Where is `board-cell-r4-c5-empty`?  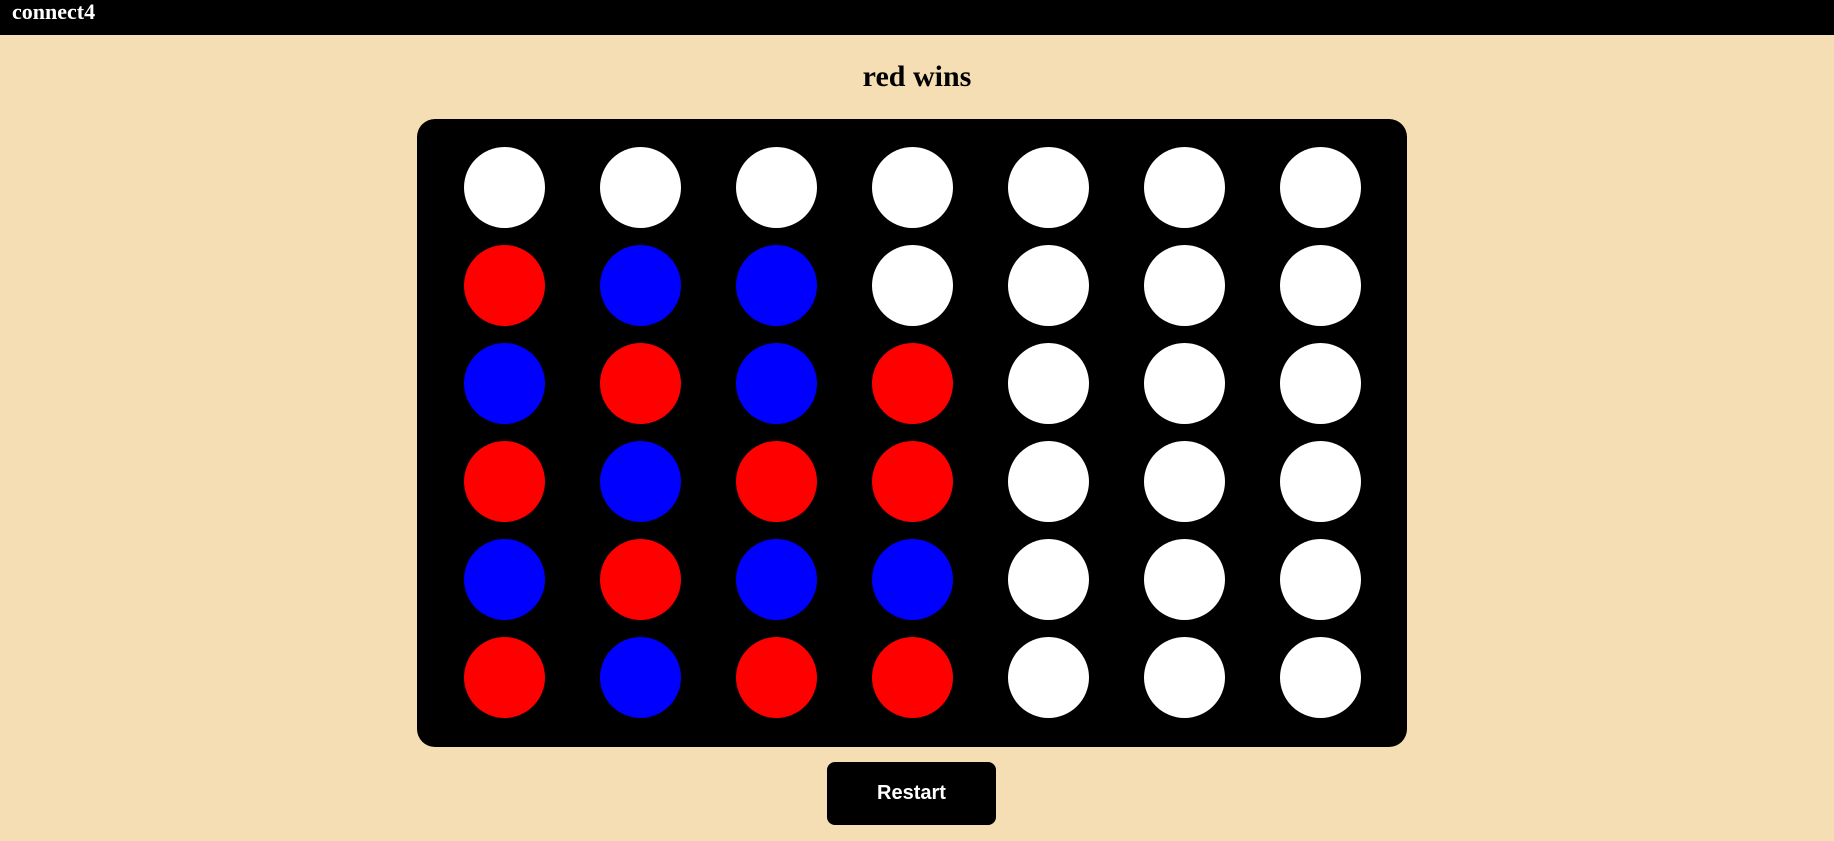
board-cell-r4-c5-empty is located at coordinates (1048, 481).